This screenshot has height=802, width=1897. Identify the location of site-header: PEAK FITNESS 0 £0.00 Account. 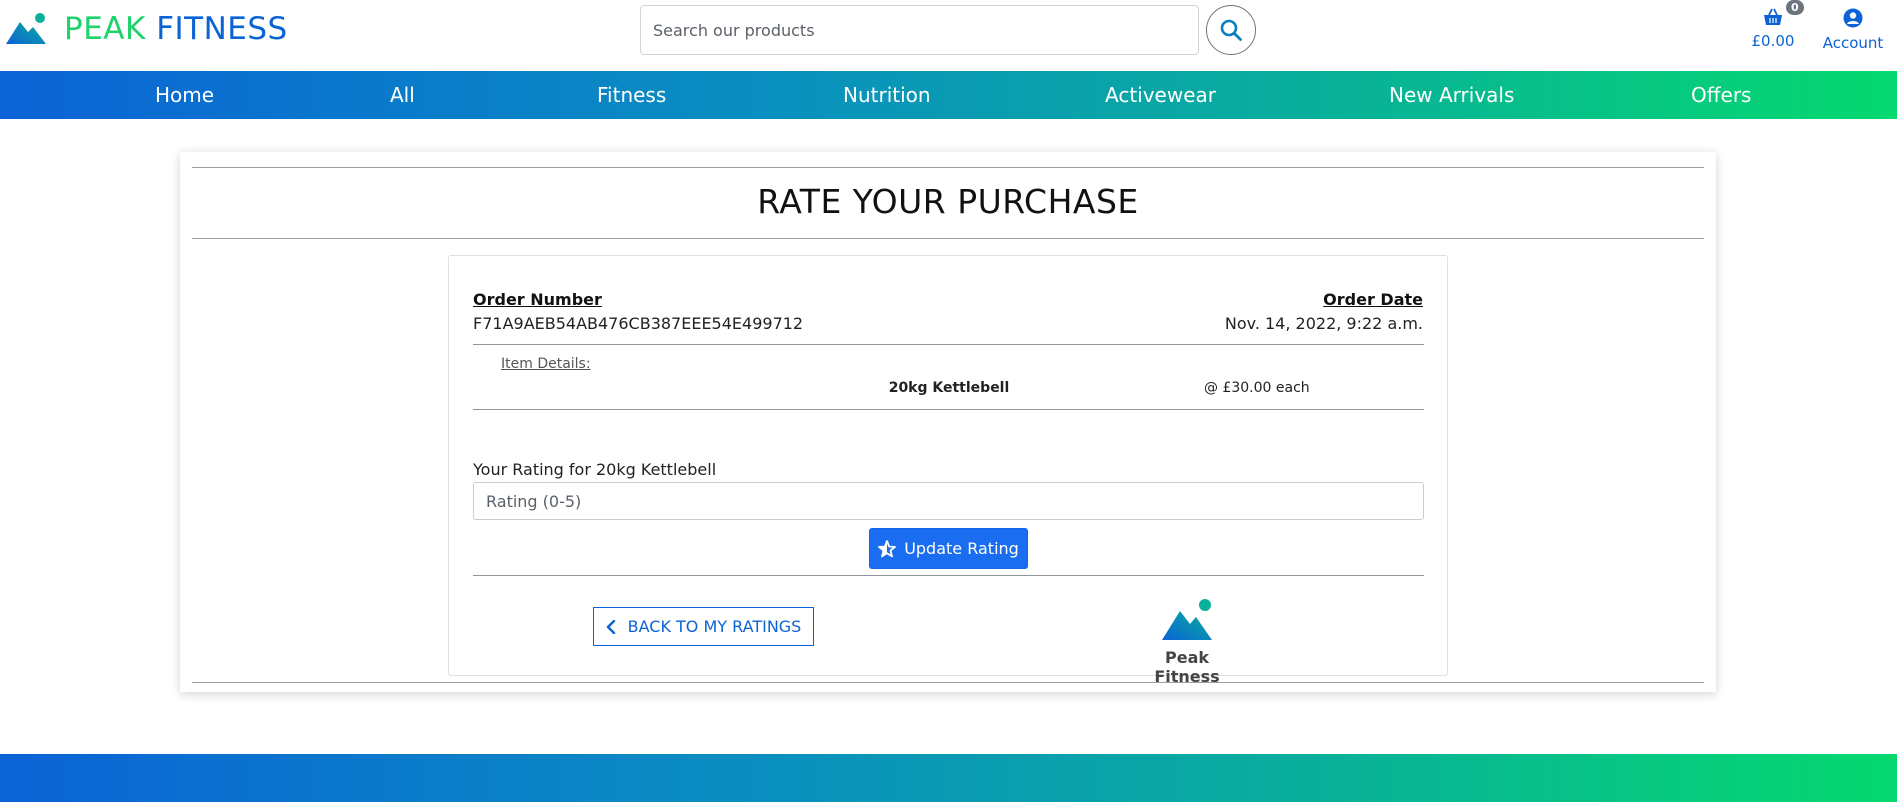
(948, 35).